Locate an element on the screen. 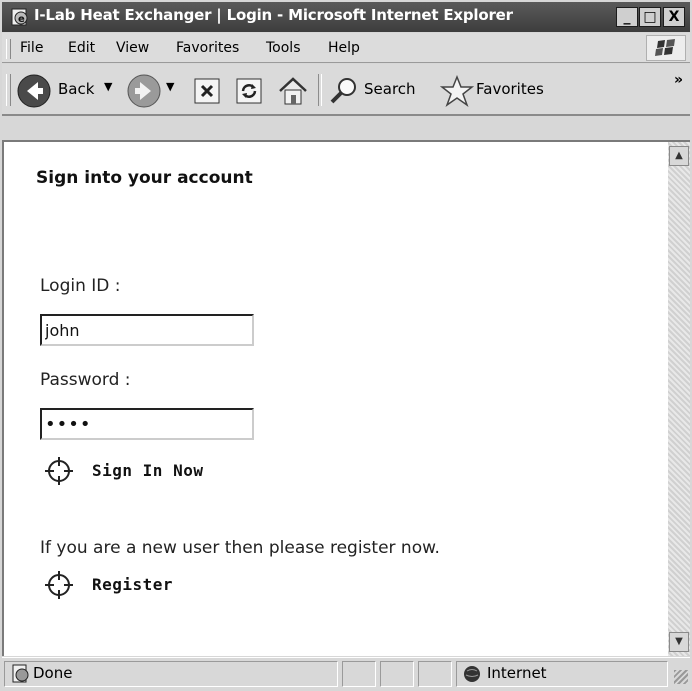  stop-icon is located at coordinates (207, 91).